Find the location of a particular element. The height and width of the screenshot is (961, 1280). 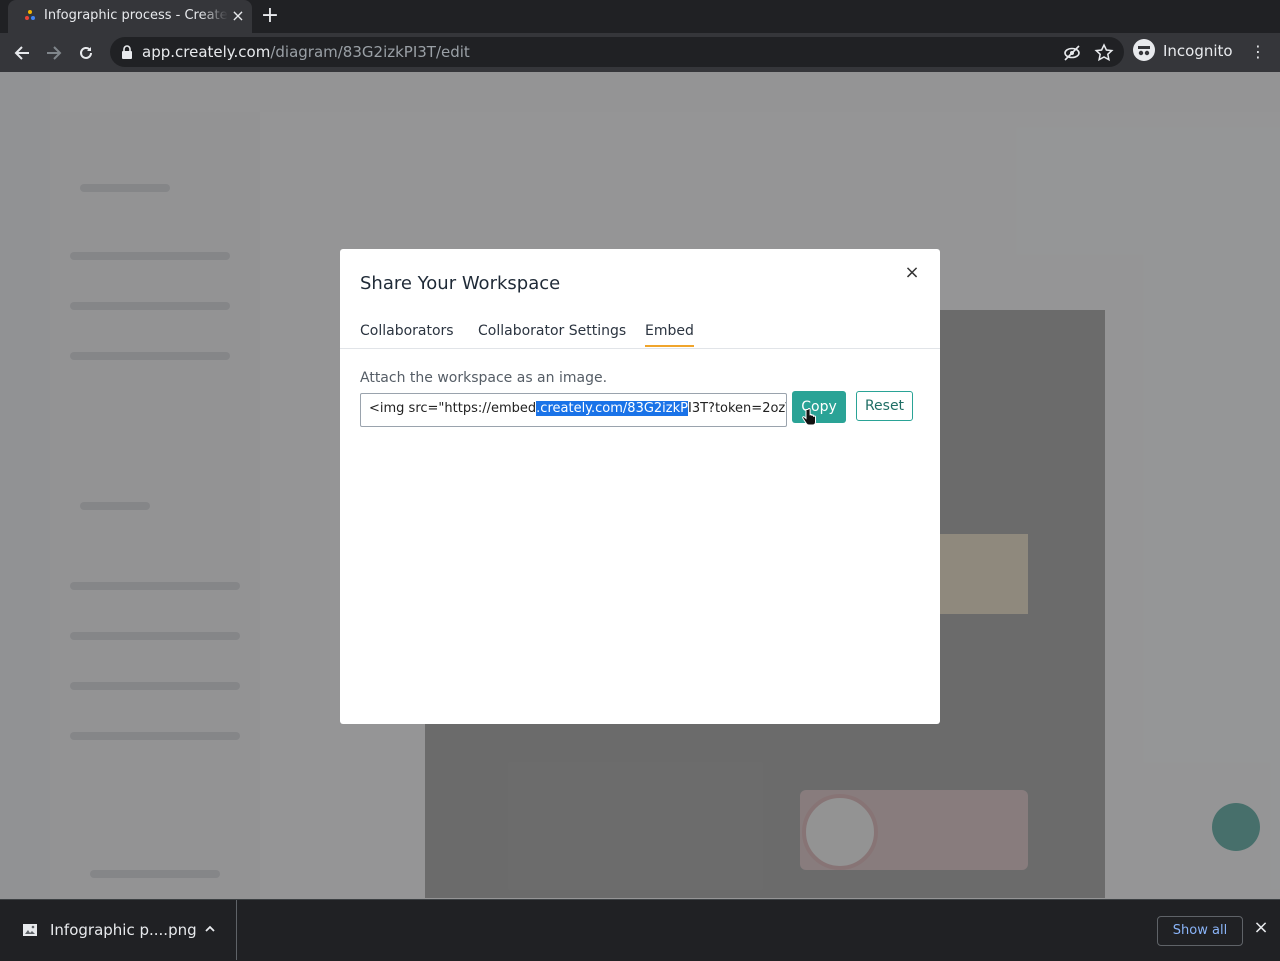

lock-icon is located at coordinates (127, 52).